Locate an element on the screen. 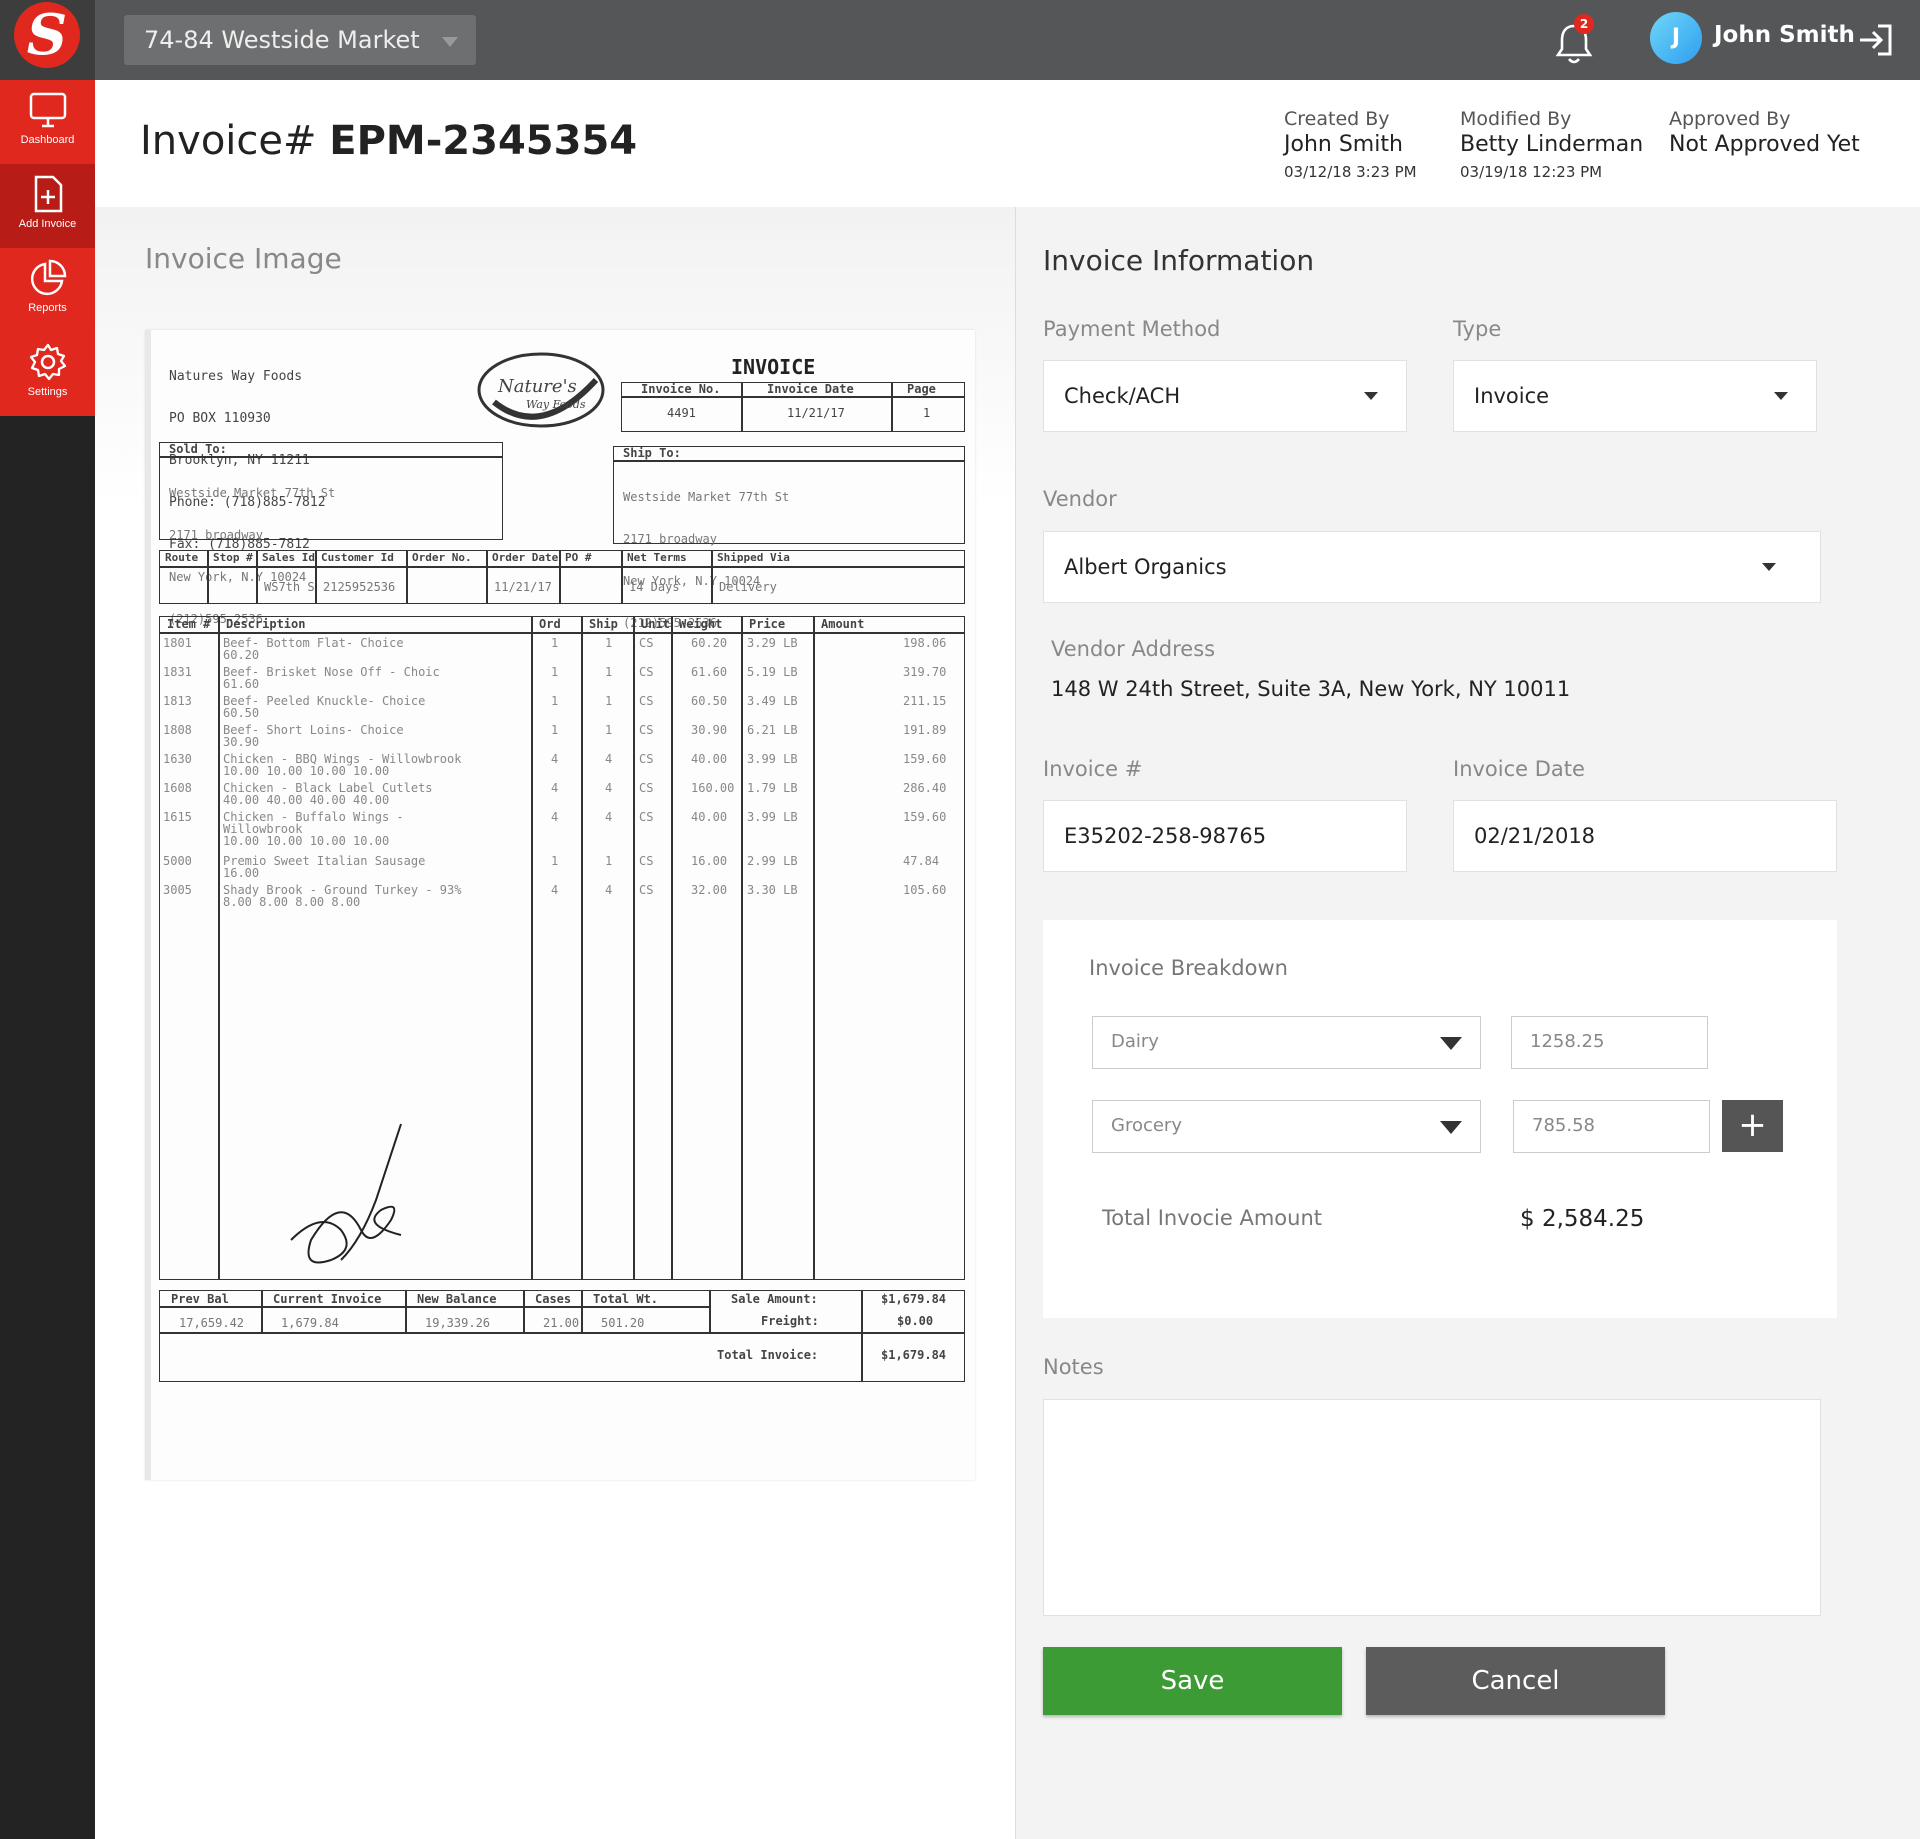 This screenshot has width=1920, height=1839. doc-text: Westside Market 77th St is located at coordinates (252, 493).